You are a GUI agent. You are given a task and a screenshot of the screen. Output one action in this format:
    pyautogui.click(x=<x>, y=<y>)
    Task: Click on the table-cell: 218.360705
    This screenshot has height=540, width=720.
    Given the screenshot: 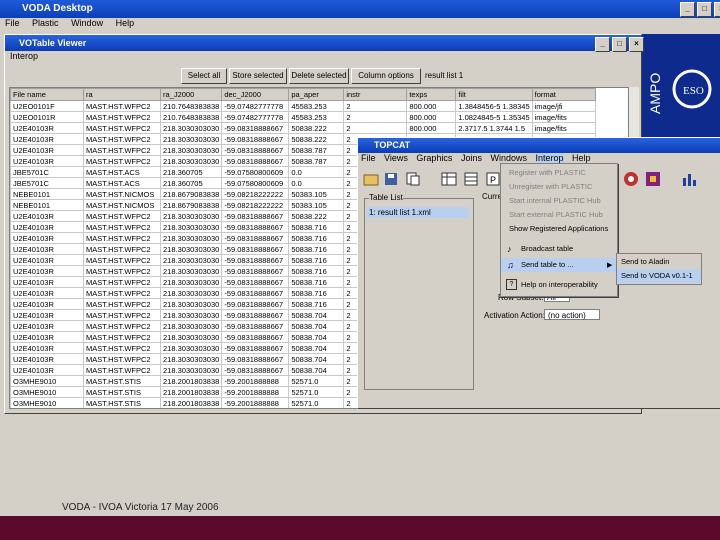 What is the action you would take?
    pyautogui.click(x=191, y=172)
    